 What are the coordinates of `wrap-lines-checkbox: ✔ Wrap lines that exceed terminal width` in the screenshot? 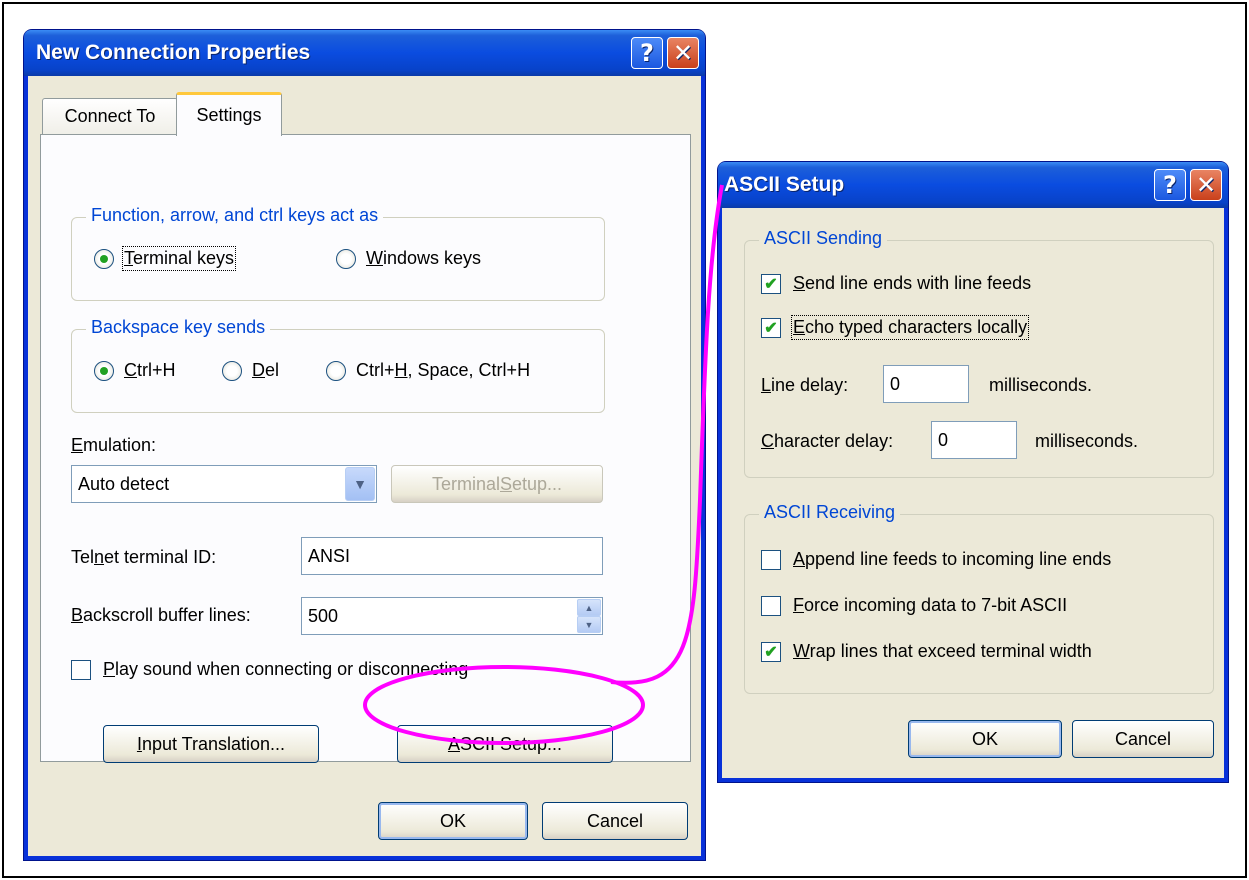 It's located at (926, 651).